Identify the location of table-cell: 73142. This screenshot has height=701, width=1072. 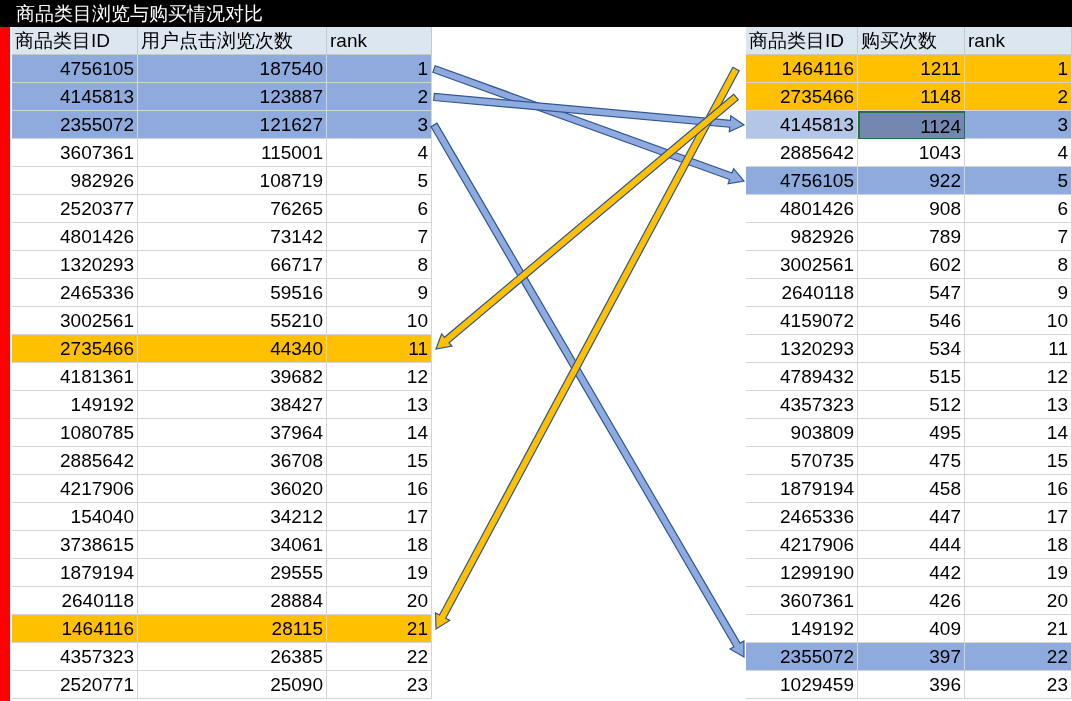
(232, 237).